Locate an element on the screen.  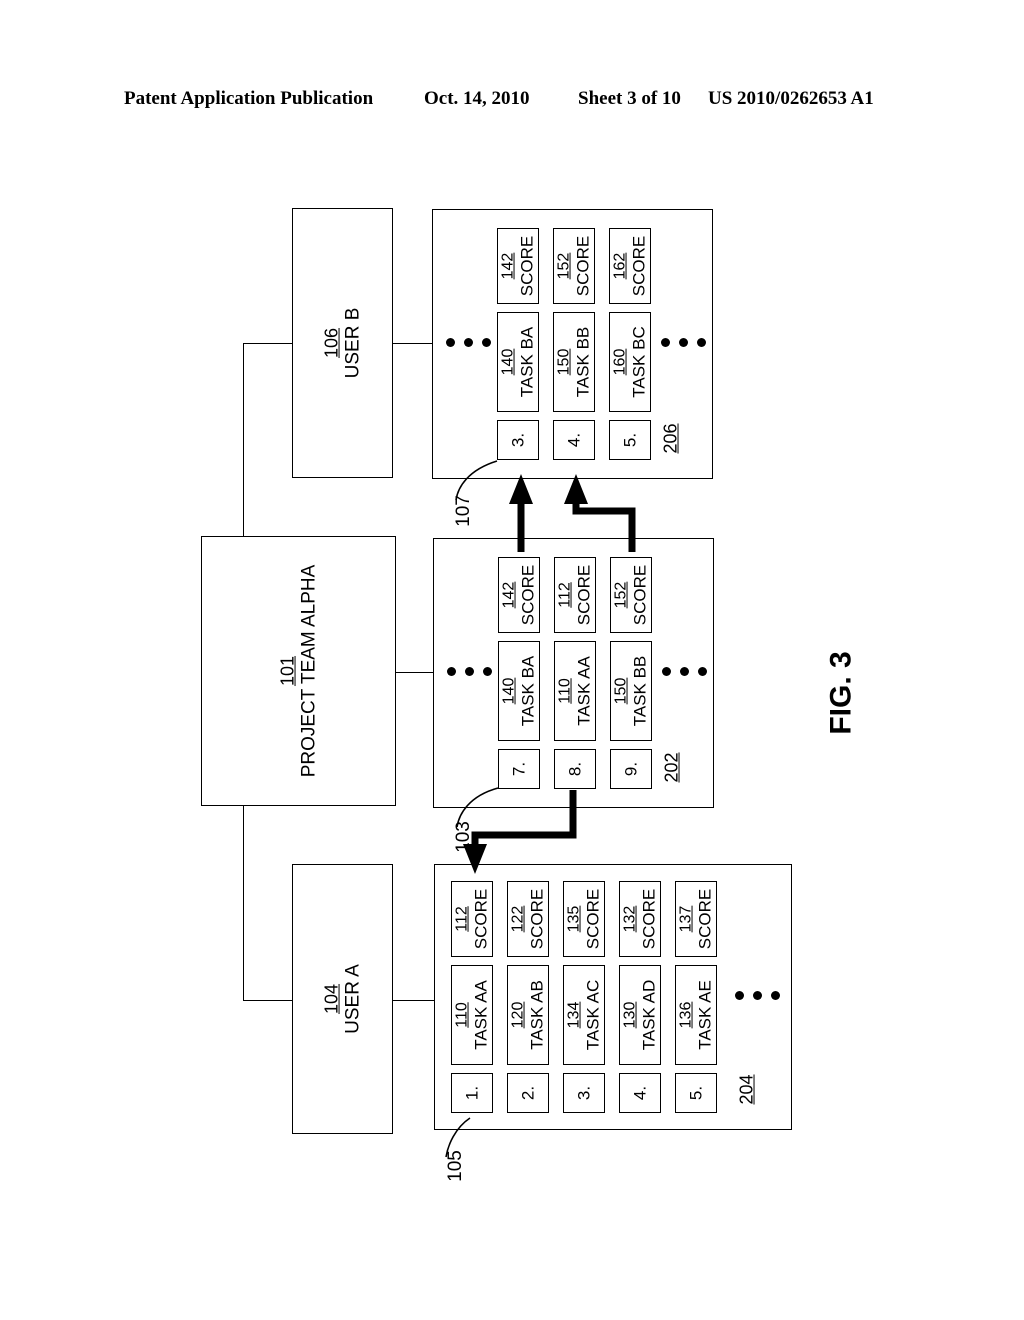
task-score-cell: 137 SCORE is located at coordinates (696, 919).